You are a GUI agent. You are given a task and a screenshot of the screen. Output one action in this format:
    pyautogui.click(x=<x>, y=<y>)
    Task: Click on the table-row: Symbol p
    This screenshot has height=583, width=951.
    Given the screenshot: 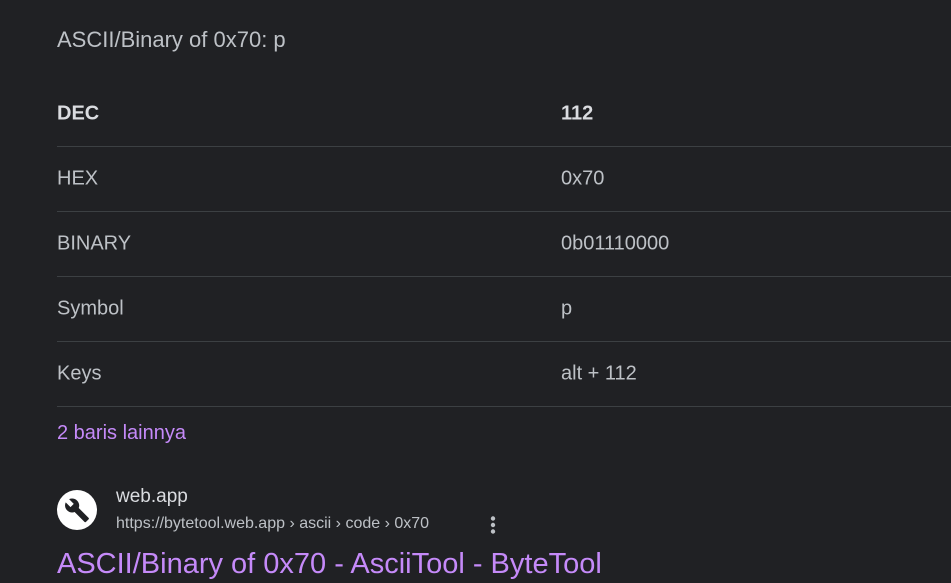 What is the action you would take?
    pyautogui.click(x=504, y=309)
    